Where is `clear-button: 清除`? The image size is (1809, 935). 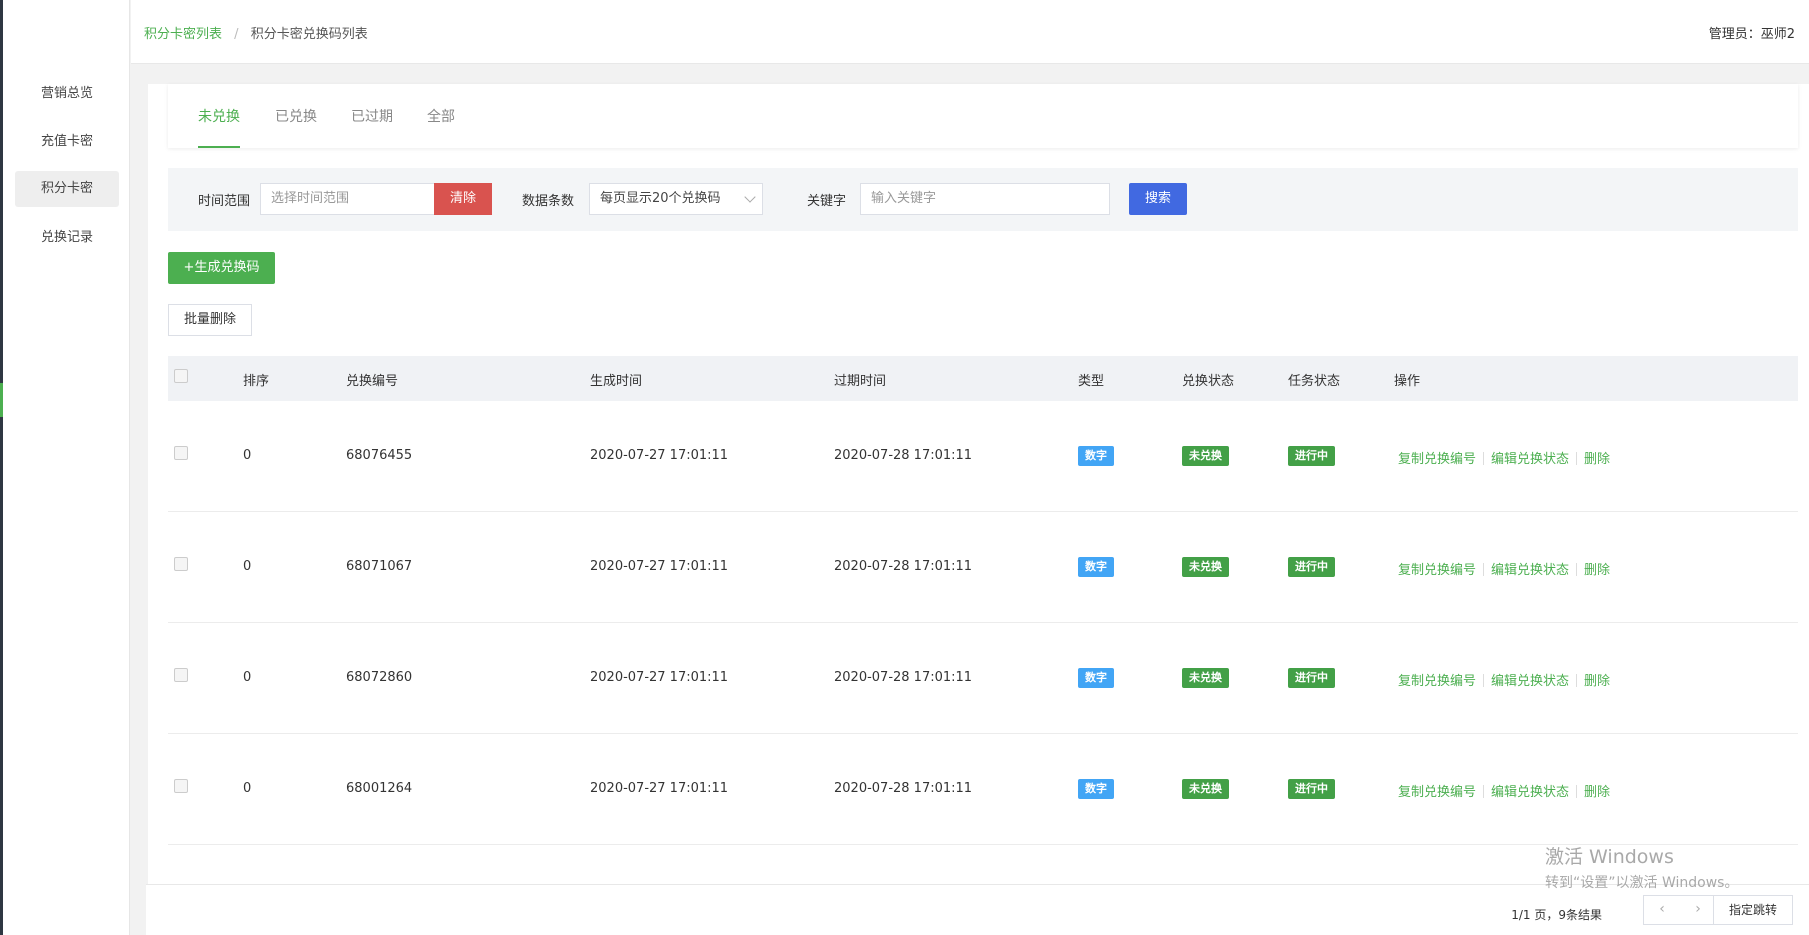 clear-button: 清除 is located at coordinates (463, 199).